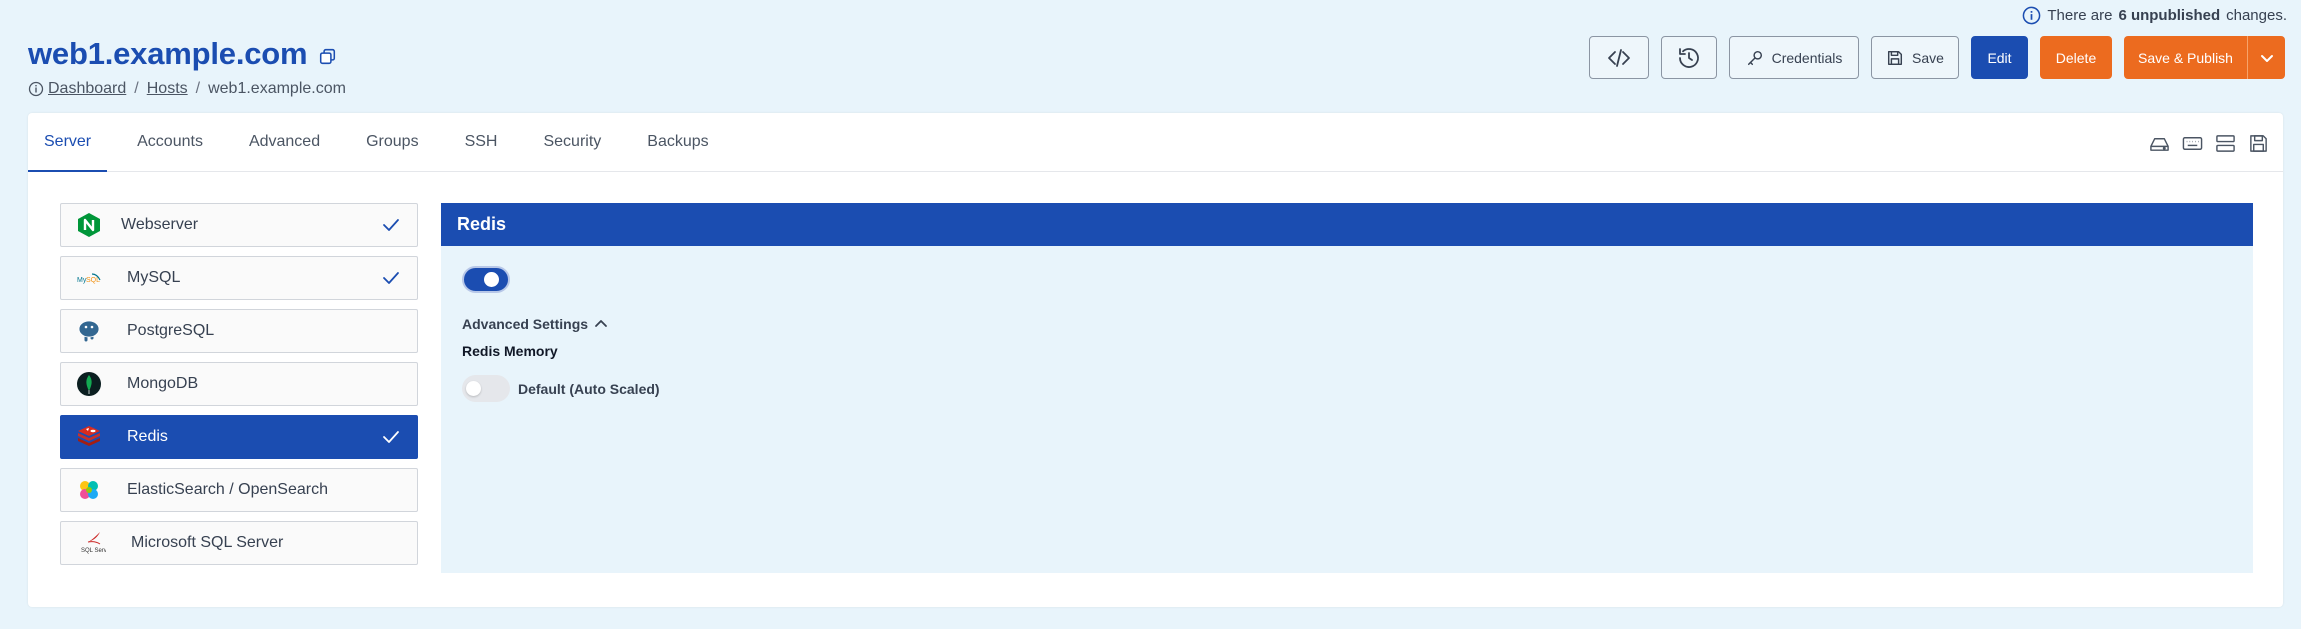 This screenshot has height=629, width=2301. I want to click on title-row: web1.example.com, so click(182, 54).